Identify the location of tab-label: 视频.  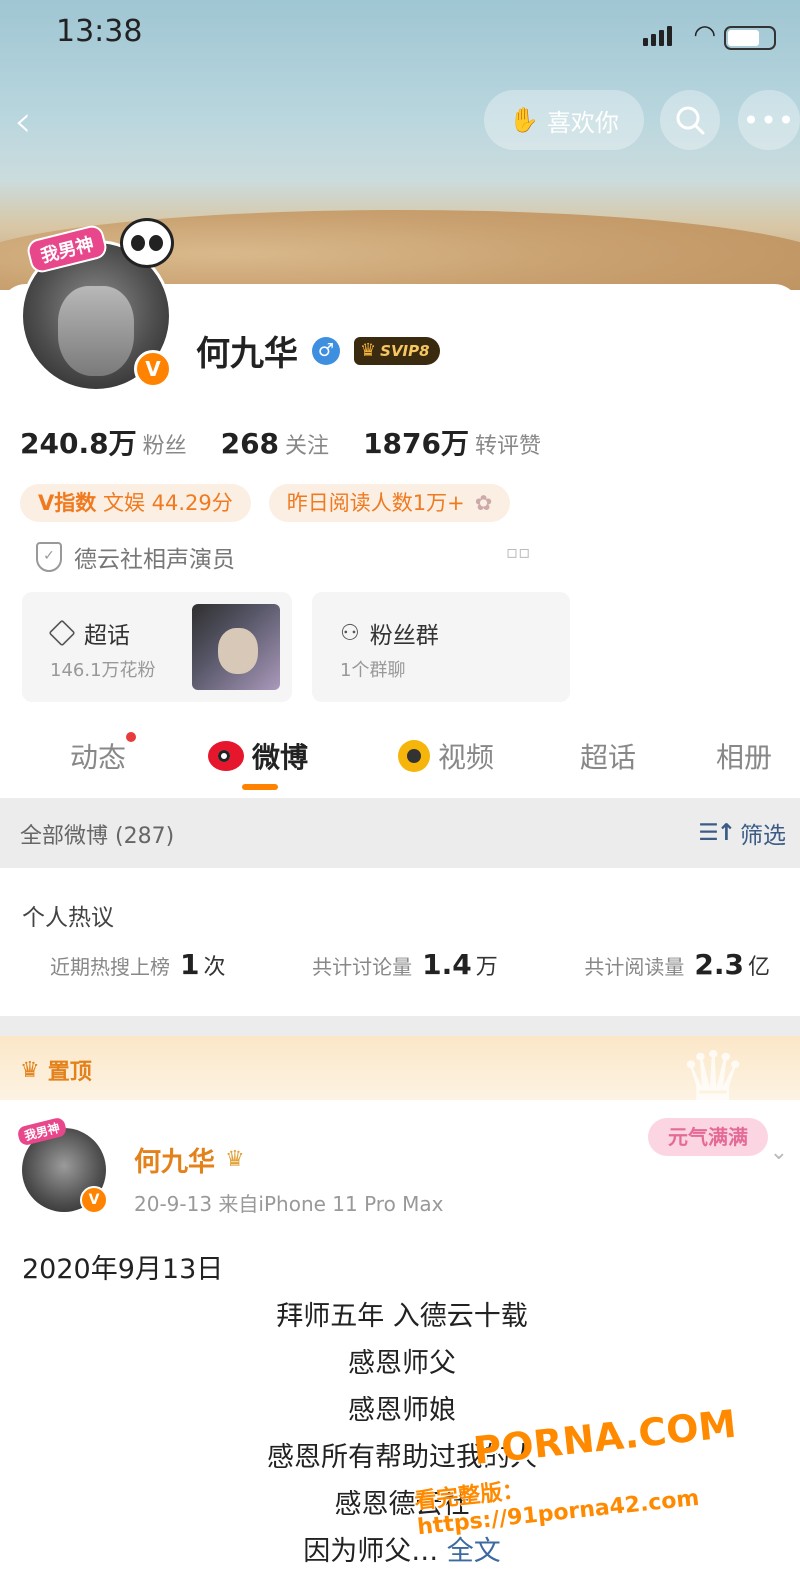
(466, 757).